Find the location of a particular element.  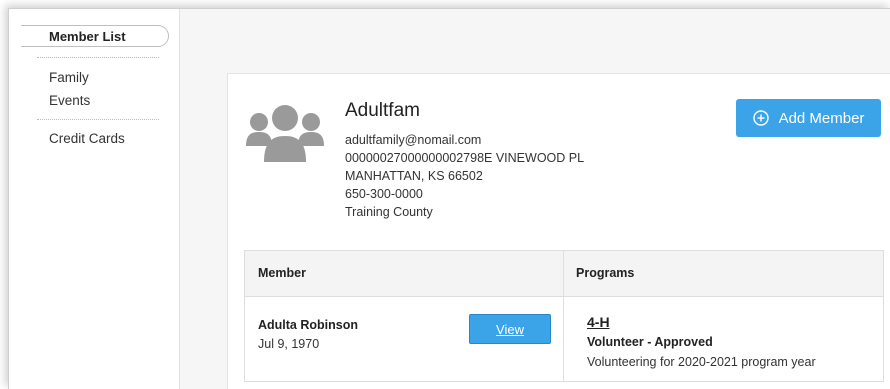

header-member: Member is located at coordinates (282, 273).